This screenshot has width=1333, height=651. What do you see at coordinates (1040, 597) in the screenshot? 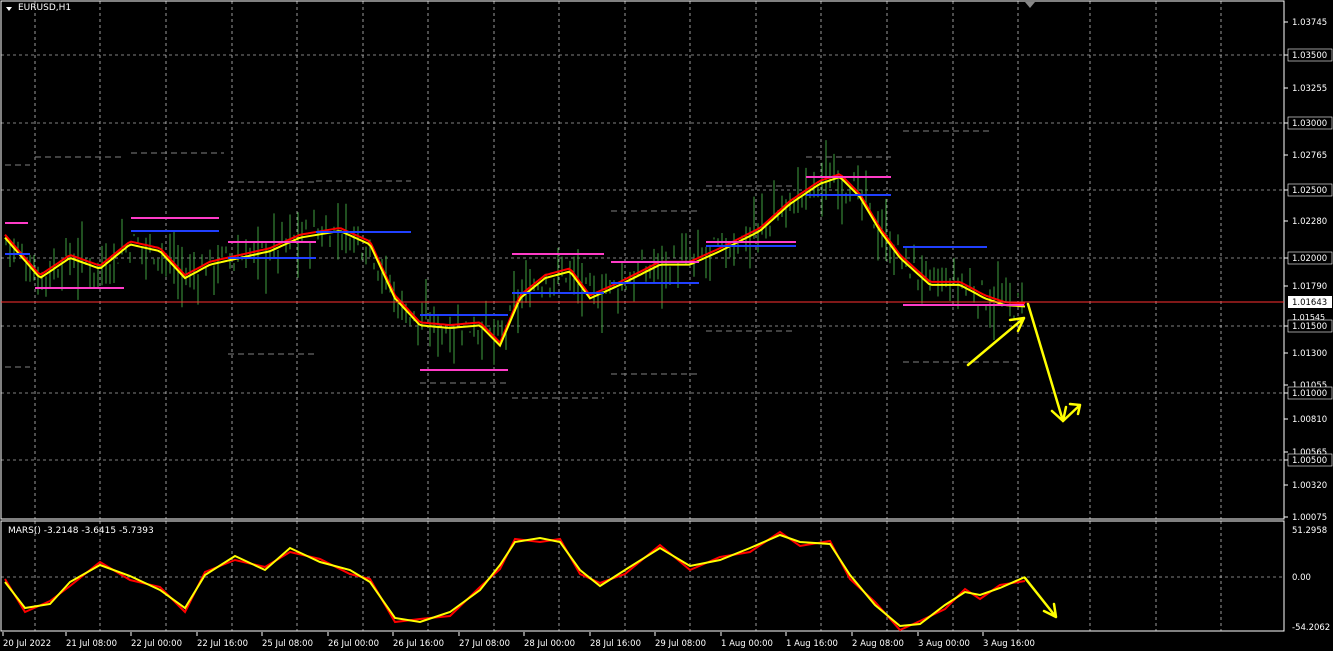
I see `indicator-forecast-arrow` at bounding box center [1040, 597].